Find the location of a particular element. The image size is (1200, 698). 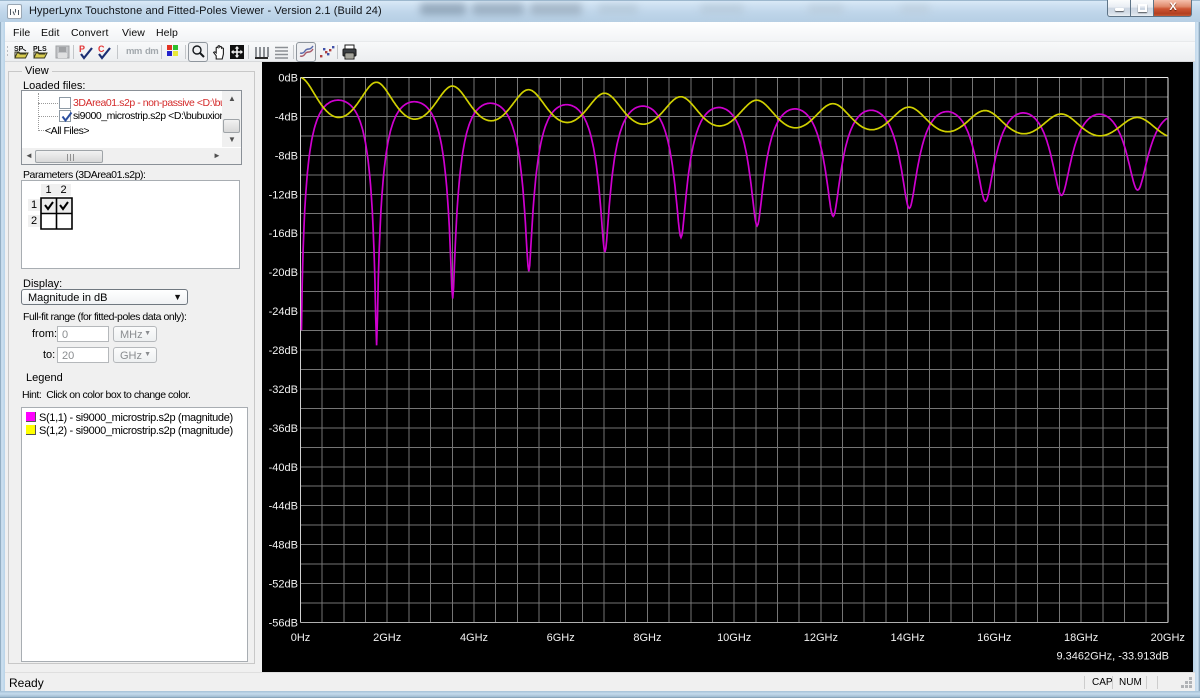

svg-text: 8GHz is located at coordinates (647, 638).